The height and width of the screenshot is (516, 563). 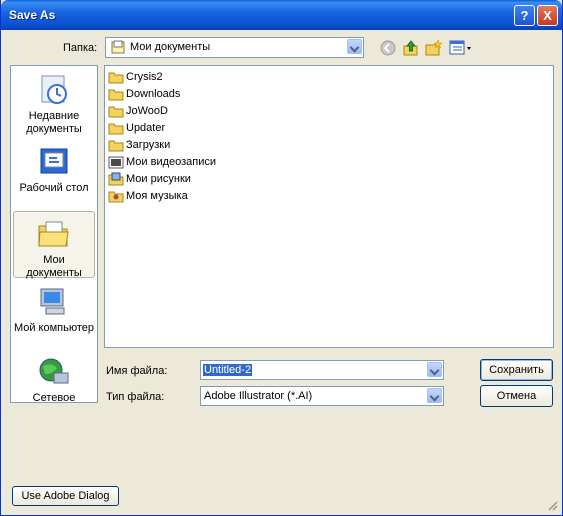 What do you see at coordinates (135, 397) in the screenshot?
I see `filetype-label: Тип файла:` at bounding box center [135, 397].